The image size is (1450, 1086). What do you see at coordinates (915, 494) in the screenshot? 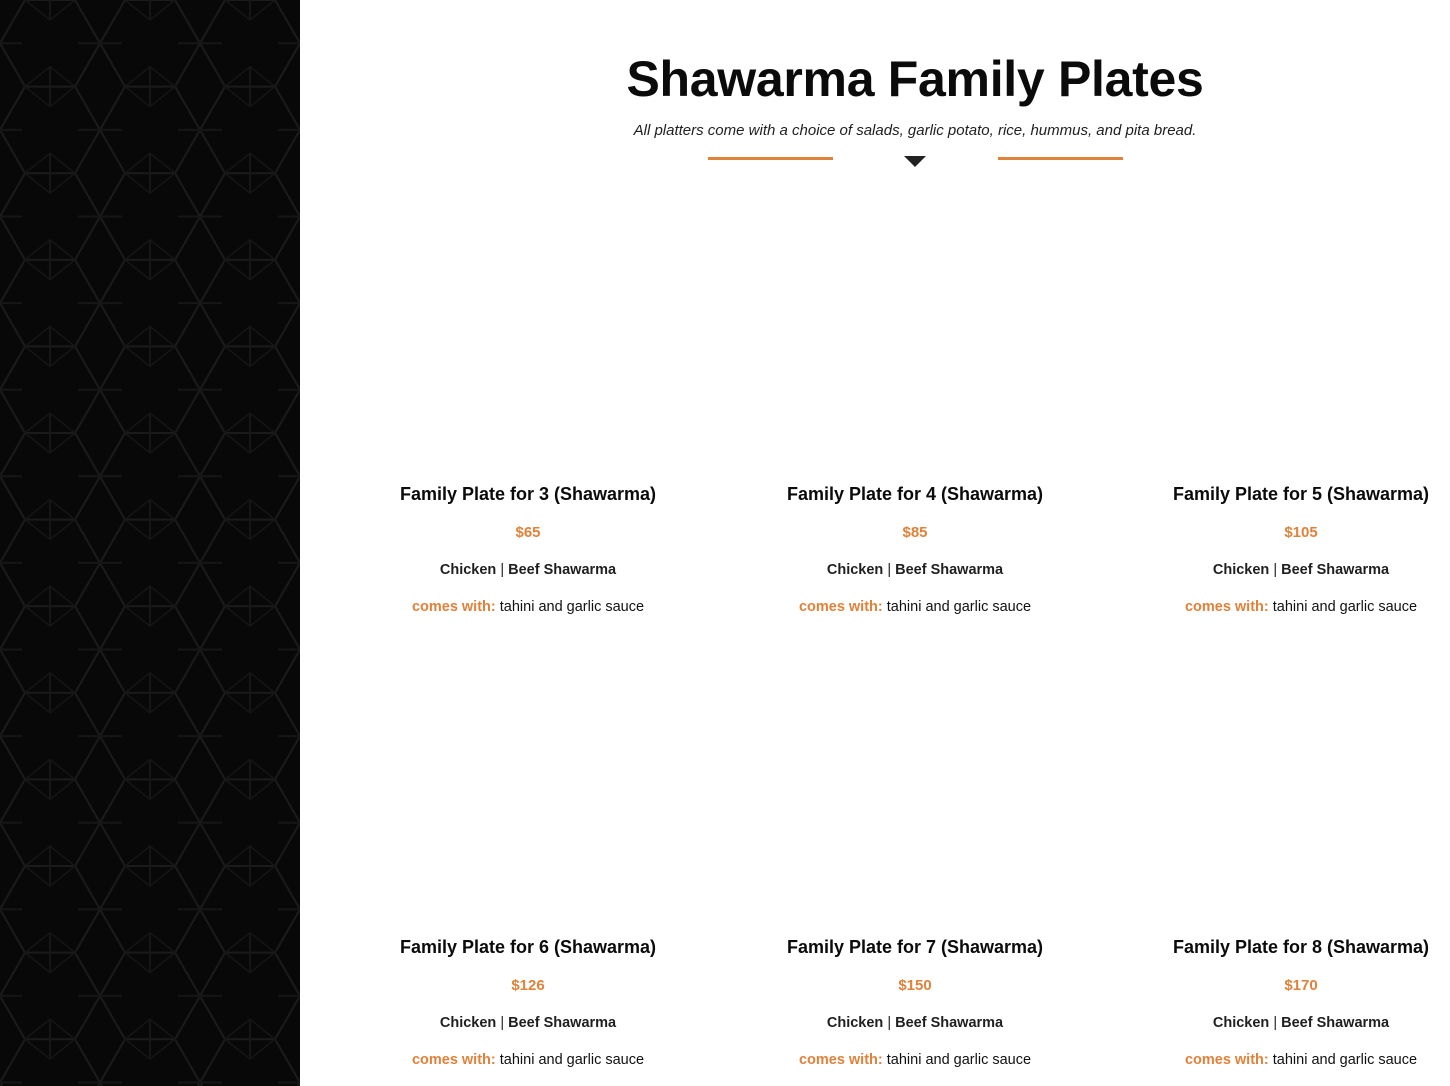
I see `plate-name: Family Plate for 4 (Shawarma)` at bounding box center [915, 494].